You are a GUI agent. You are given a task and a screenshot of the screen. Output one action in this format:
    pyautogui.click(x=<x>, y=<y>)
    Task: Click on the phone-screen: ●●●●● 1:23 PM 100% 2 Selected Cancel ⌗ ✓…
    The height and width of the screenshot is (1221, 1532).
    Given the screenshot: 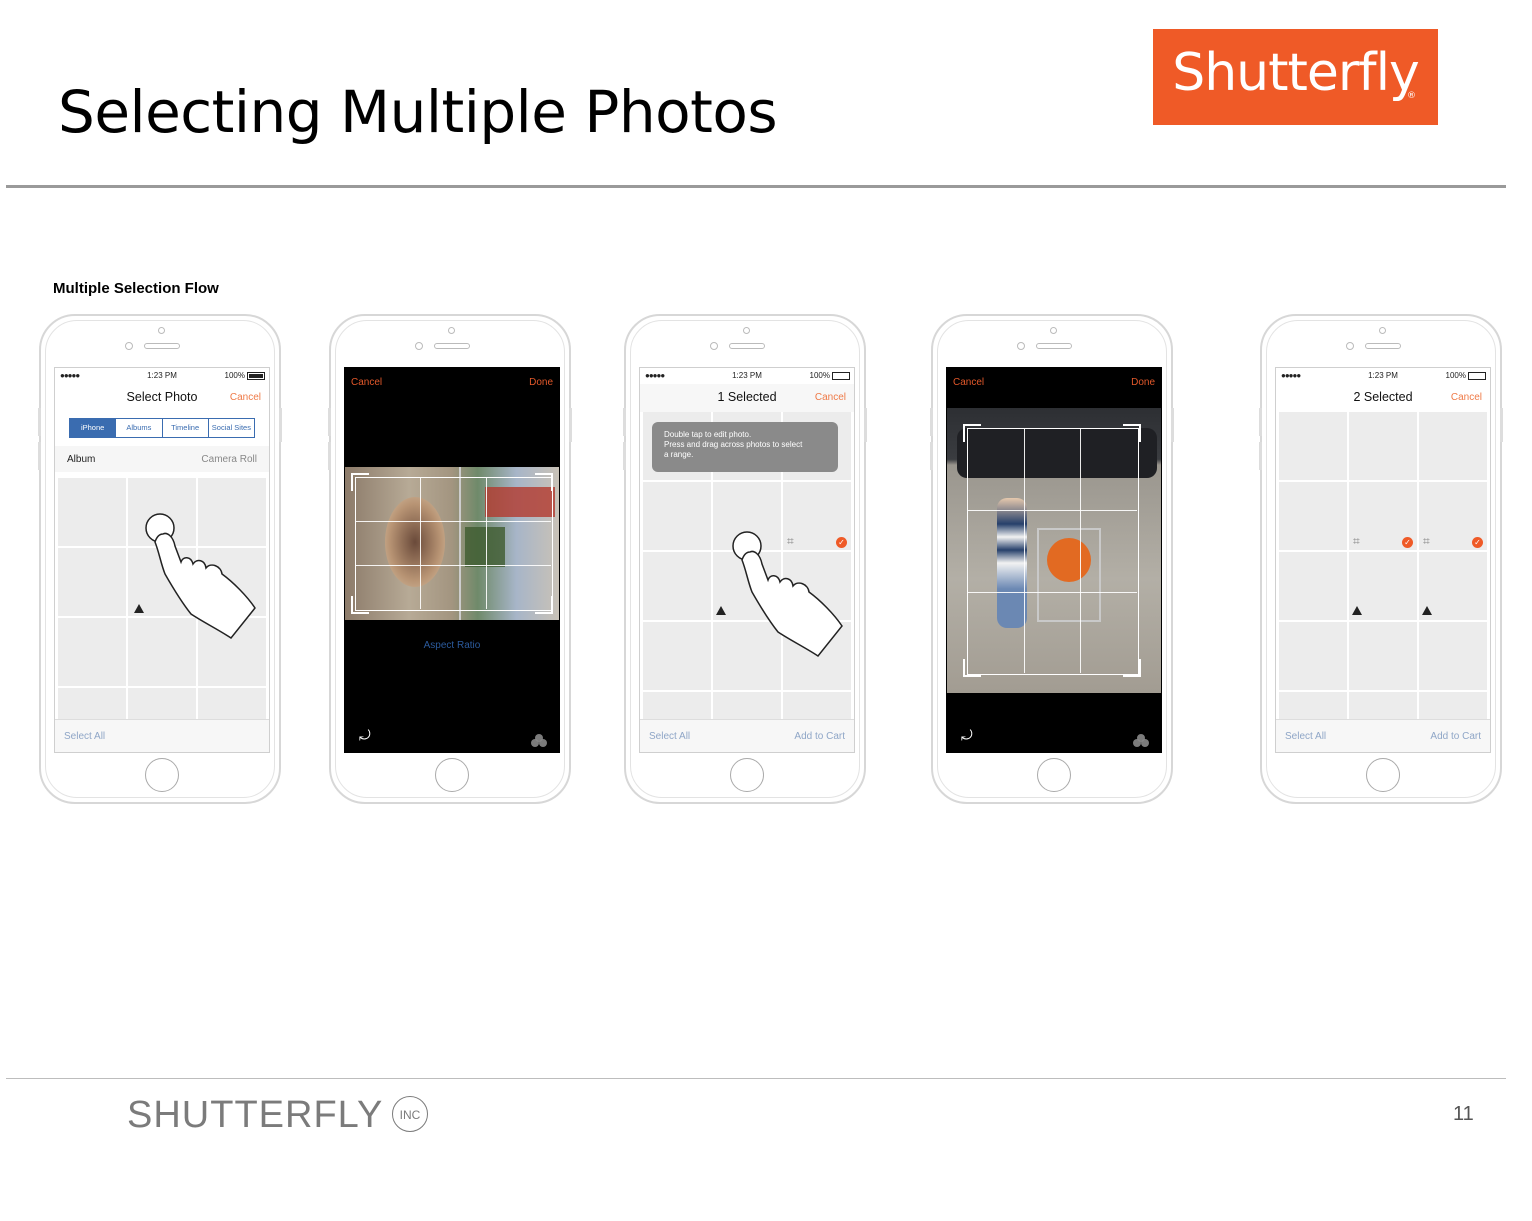 What is the action you would take?
    pyautogui.click(x=1383, y=560)
    